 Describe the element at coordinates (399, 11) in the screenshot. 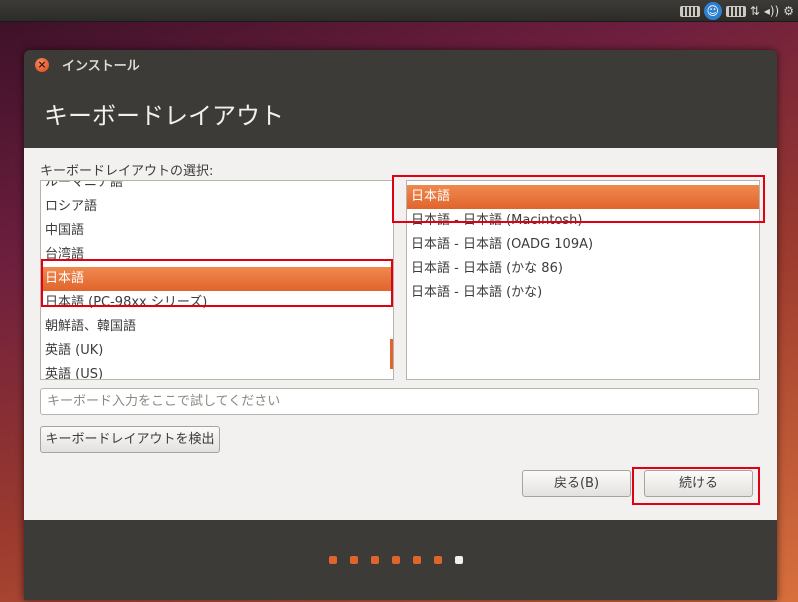

I see `top-panel: ☺ ⇅ ◂)) ⚙` at that location.